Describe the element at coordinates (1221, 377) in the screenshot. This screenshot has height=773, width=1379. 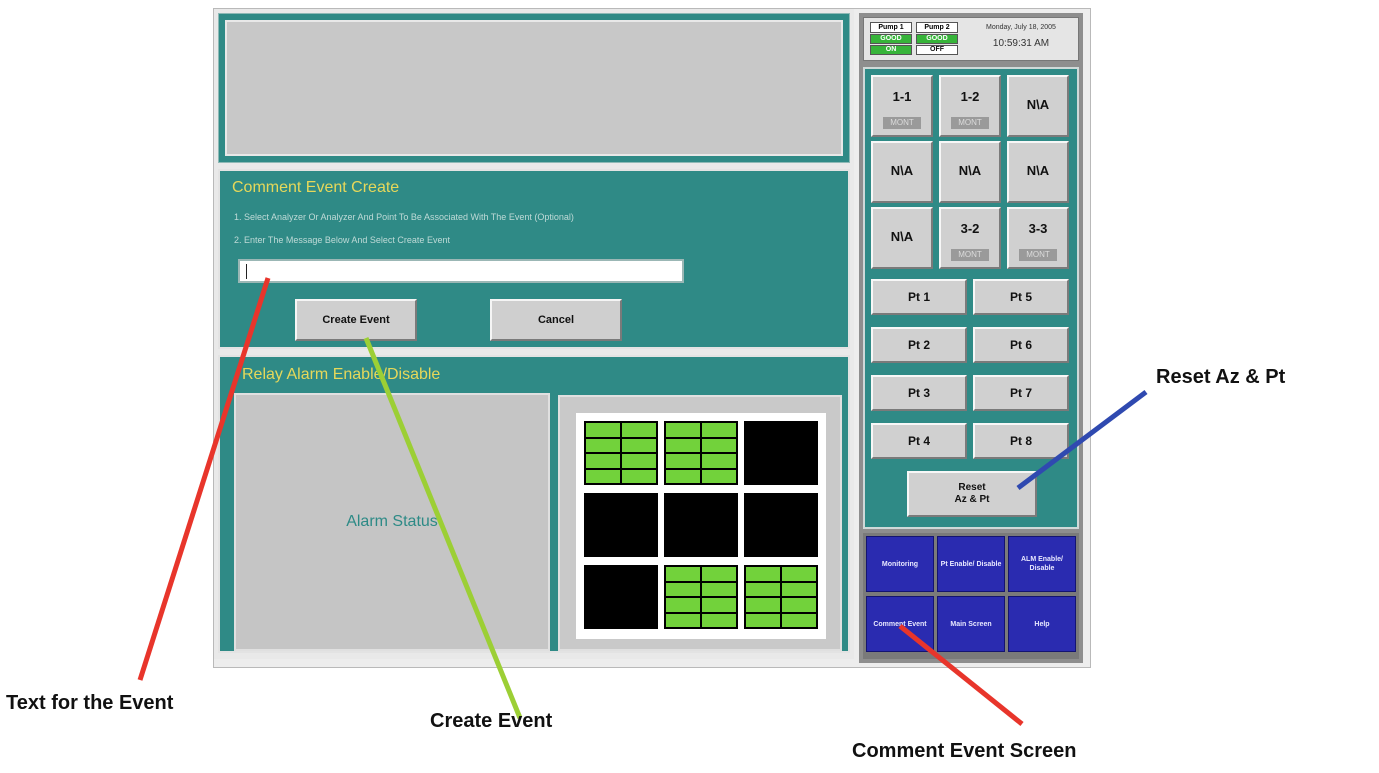
I see `callout-reset-az-pt: Reset Az & Pt` at that location.